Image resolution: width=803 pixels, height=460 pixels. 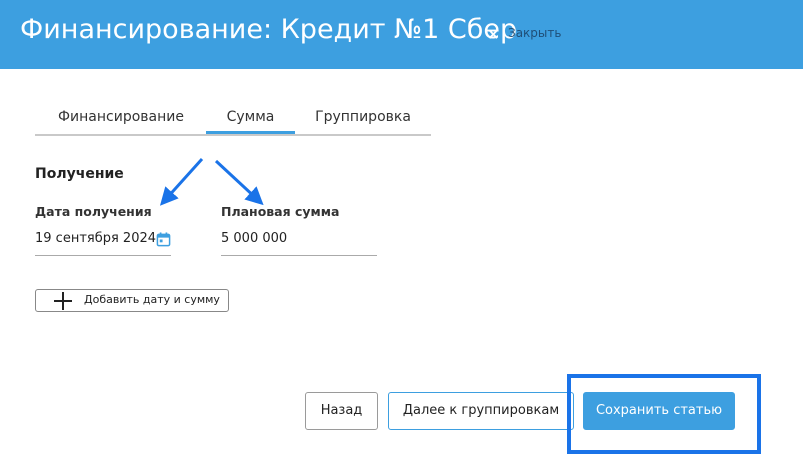 What do you see at coordinates (79, 174) in the screenshot?
I see `section-title: Получение` at bounding box center [79, 174].